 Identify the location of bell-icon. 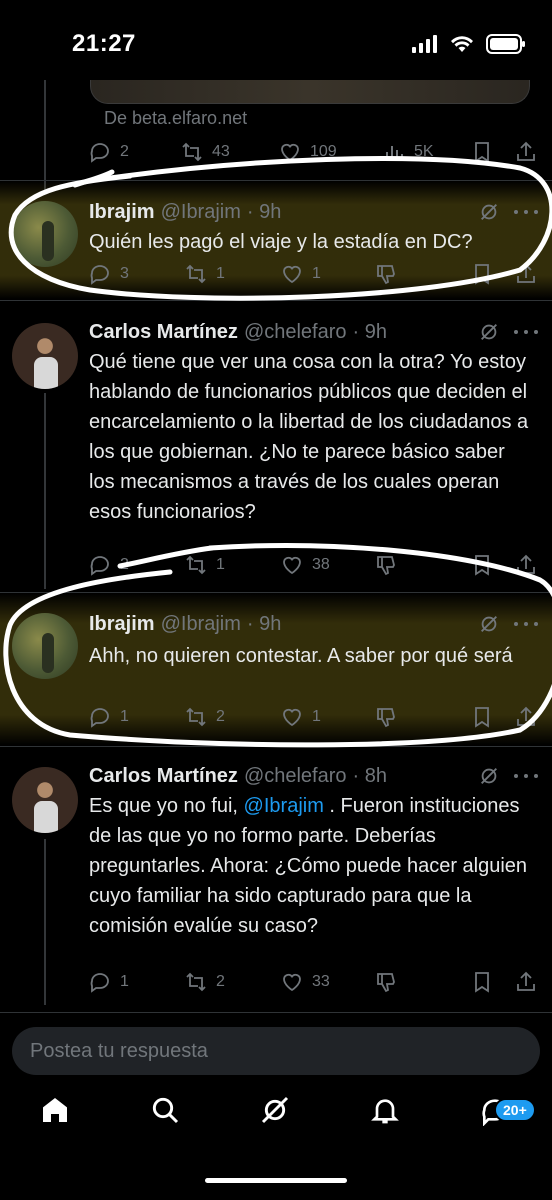
(385, 1111).